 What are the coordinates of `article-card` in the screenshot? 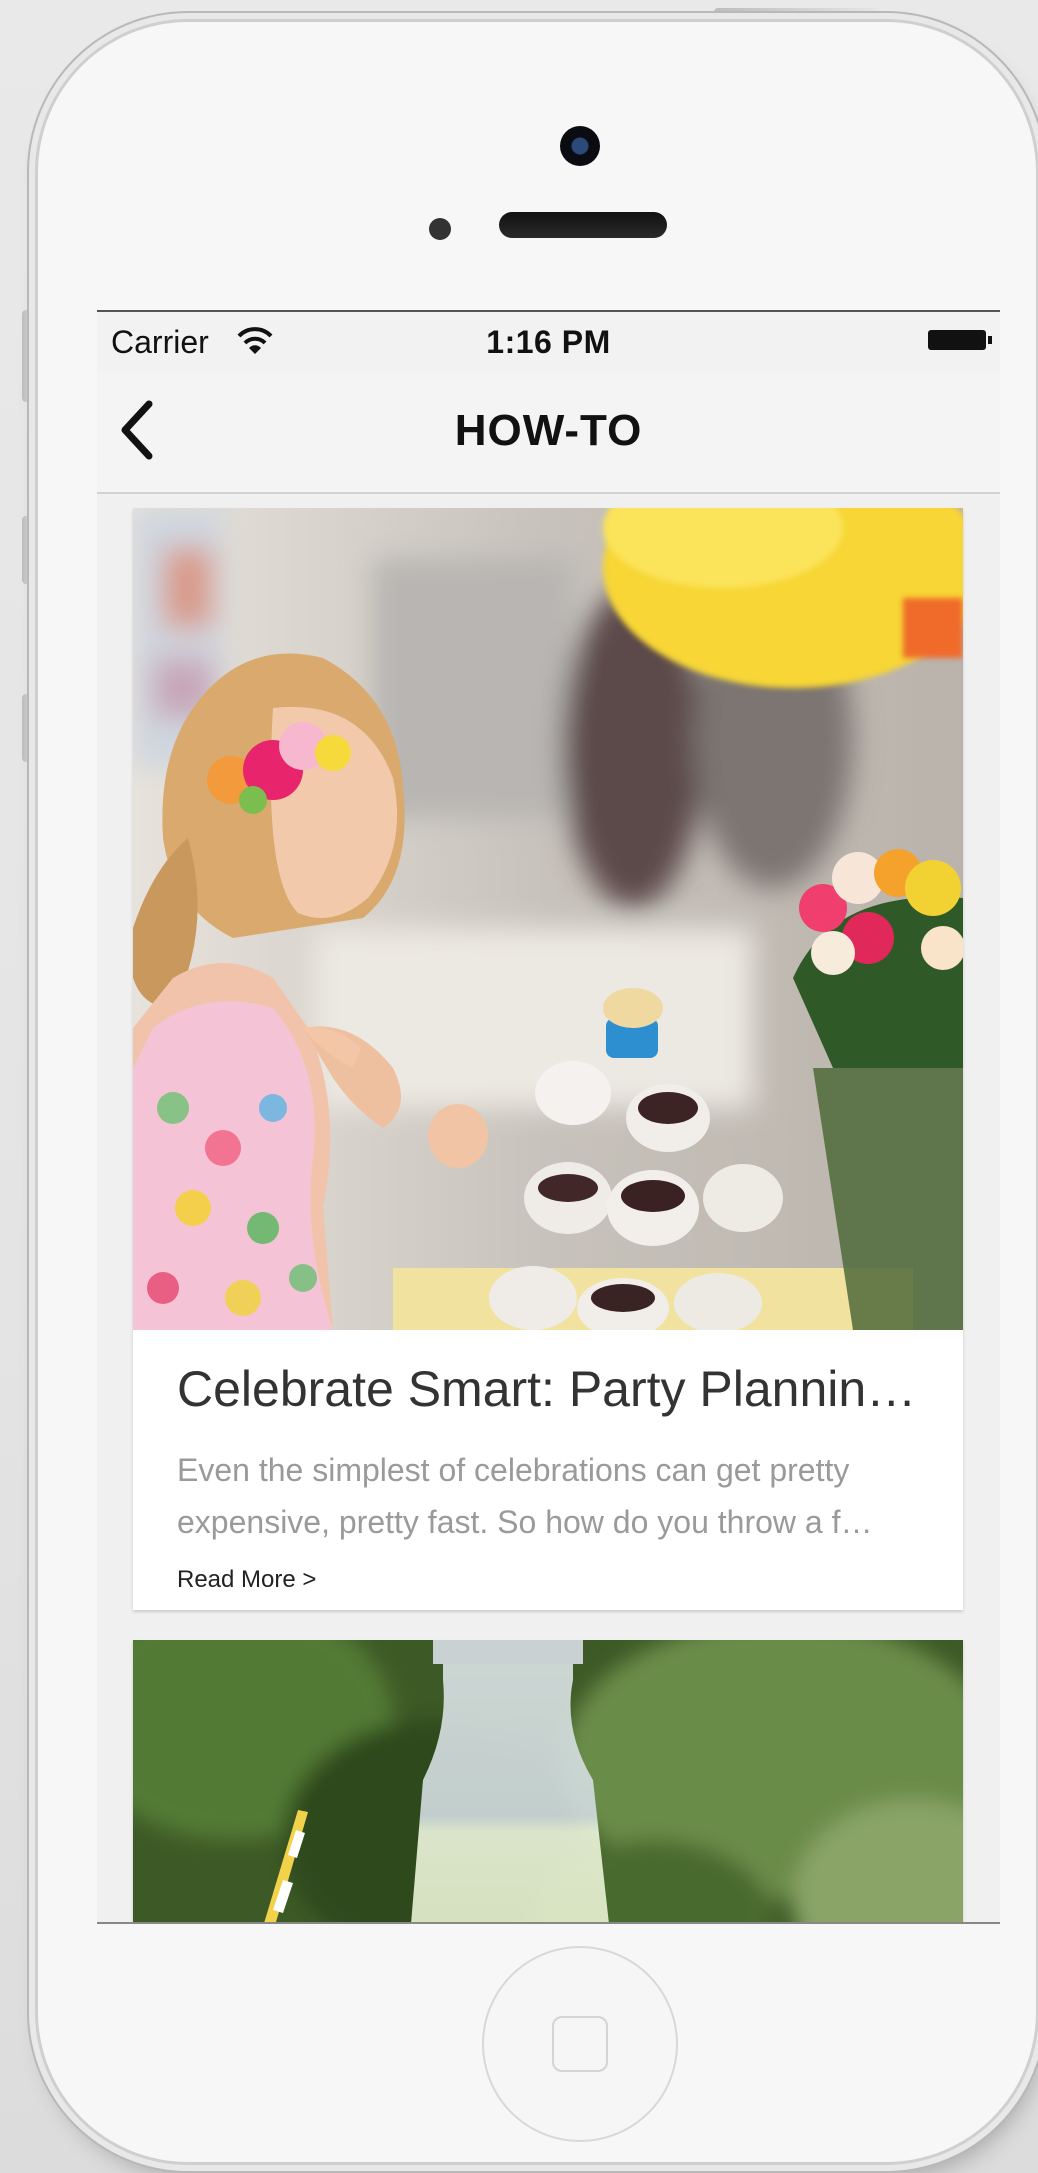 It's located at (548, 1781).